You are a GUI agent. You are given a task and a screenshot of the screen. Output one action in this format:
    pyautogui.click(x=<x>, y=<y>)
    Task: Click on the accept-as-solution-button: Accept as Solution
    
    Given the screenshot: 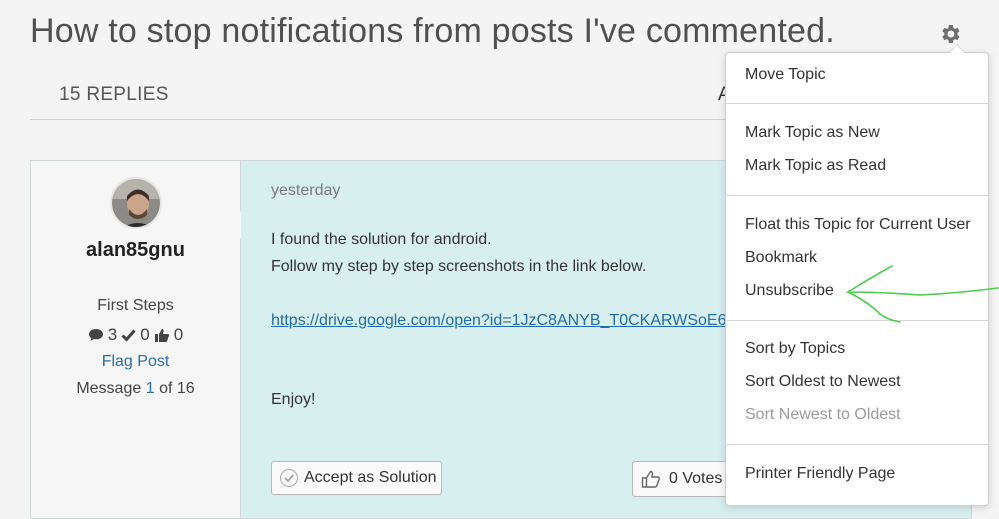 What is the action you would take?
    pyautogui.click(x=356, y=478)
    